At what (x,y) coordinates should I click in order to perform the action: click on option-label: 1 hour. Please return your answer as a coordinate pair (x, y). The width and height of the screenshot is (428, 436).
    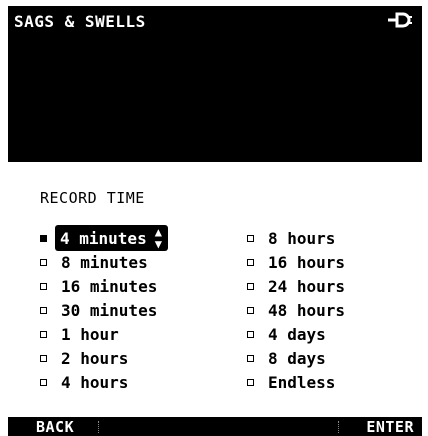
    Looking at the image, I should click on (90, 334).